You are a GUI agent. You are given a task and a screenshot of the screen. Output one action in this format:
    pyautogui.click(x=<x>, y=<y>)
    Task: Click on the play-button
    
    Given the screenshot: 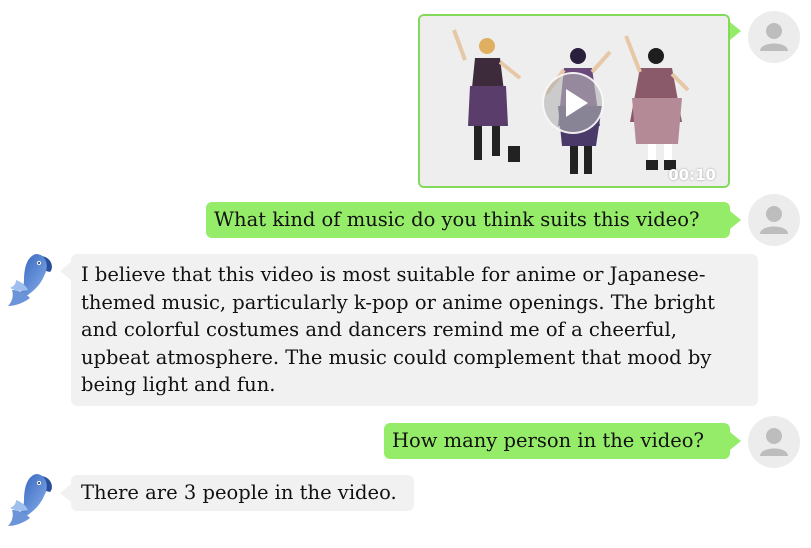 What is the action you would take?
    pyautogui.click(x=573, y=103)
    